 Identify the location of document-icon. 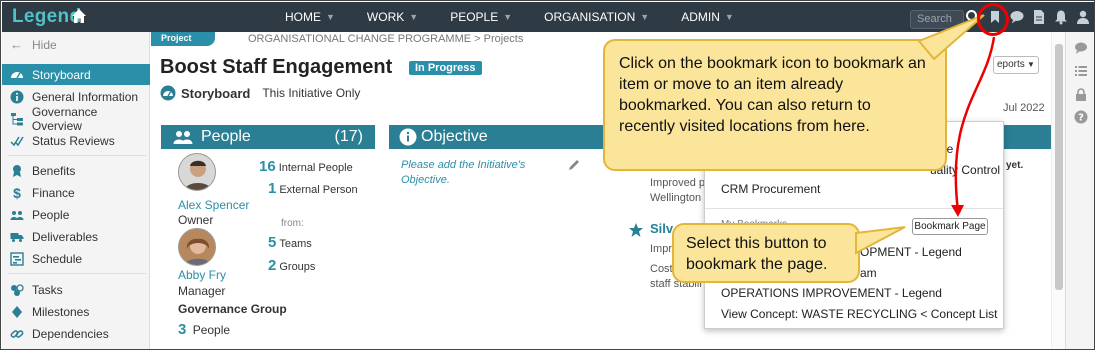
(1039, 17).